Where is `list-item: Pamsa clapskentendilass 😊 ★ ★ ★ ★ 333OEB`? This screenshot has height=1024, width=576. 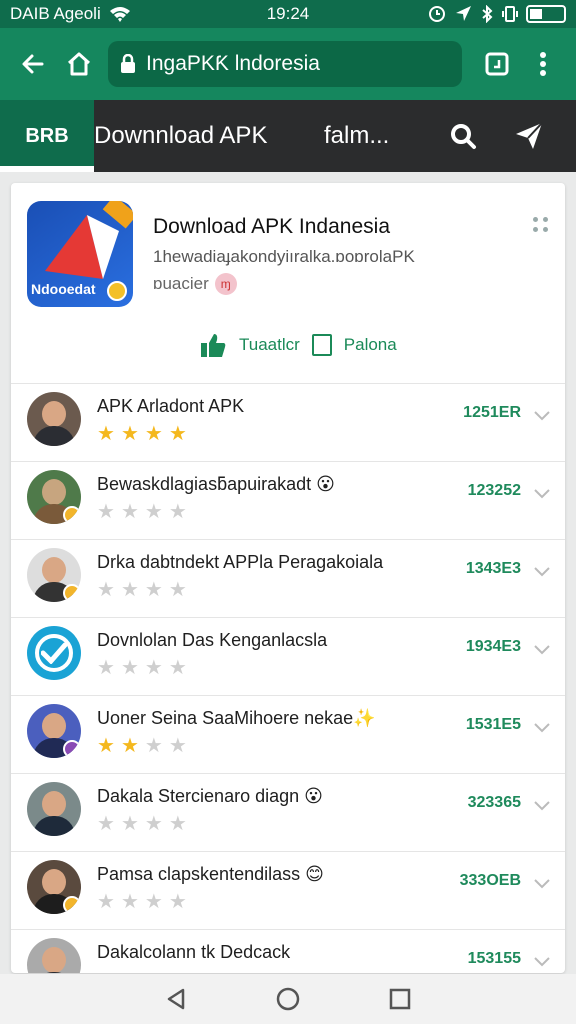
list-item: Pamsa clapskentendilass 😊 ★ ★ ★ ★ 333OEB is located at coordinates (288, 890).